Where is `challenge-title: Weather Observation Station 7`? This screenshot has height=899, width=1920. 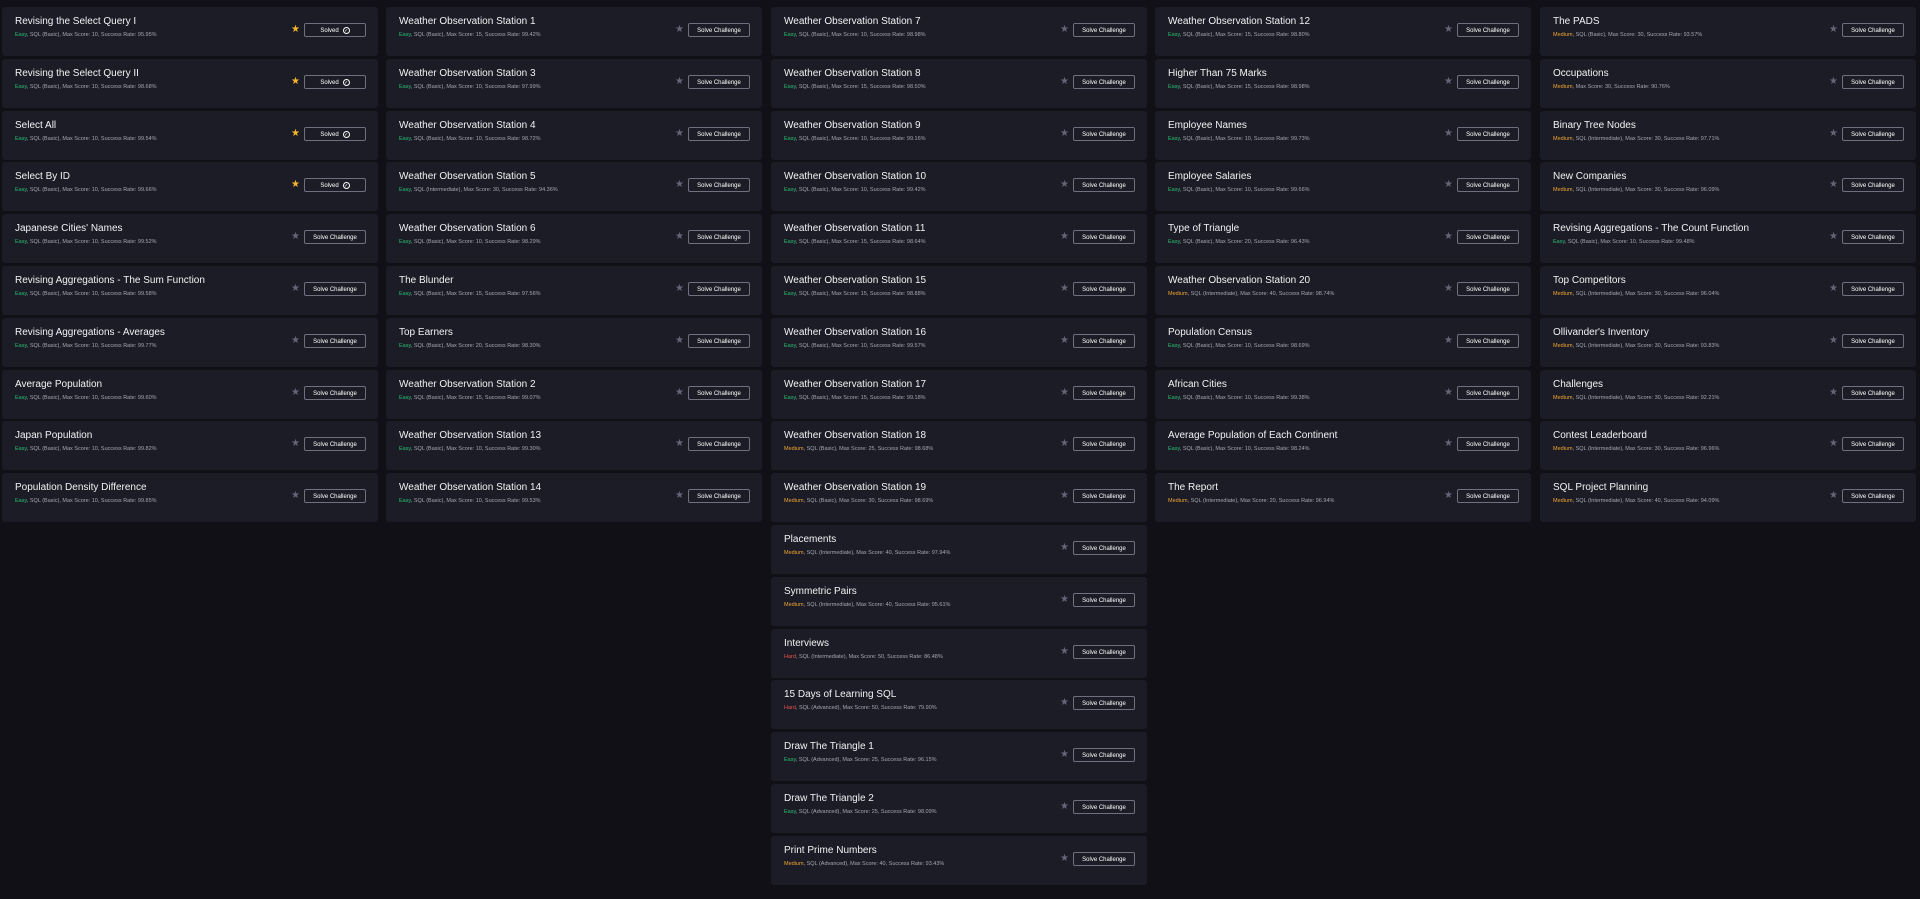 challenge-title: Weather Observation Station 7 is located at coordinates (852, 21).